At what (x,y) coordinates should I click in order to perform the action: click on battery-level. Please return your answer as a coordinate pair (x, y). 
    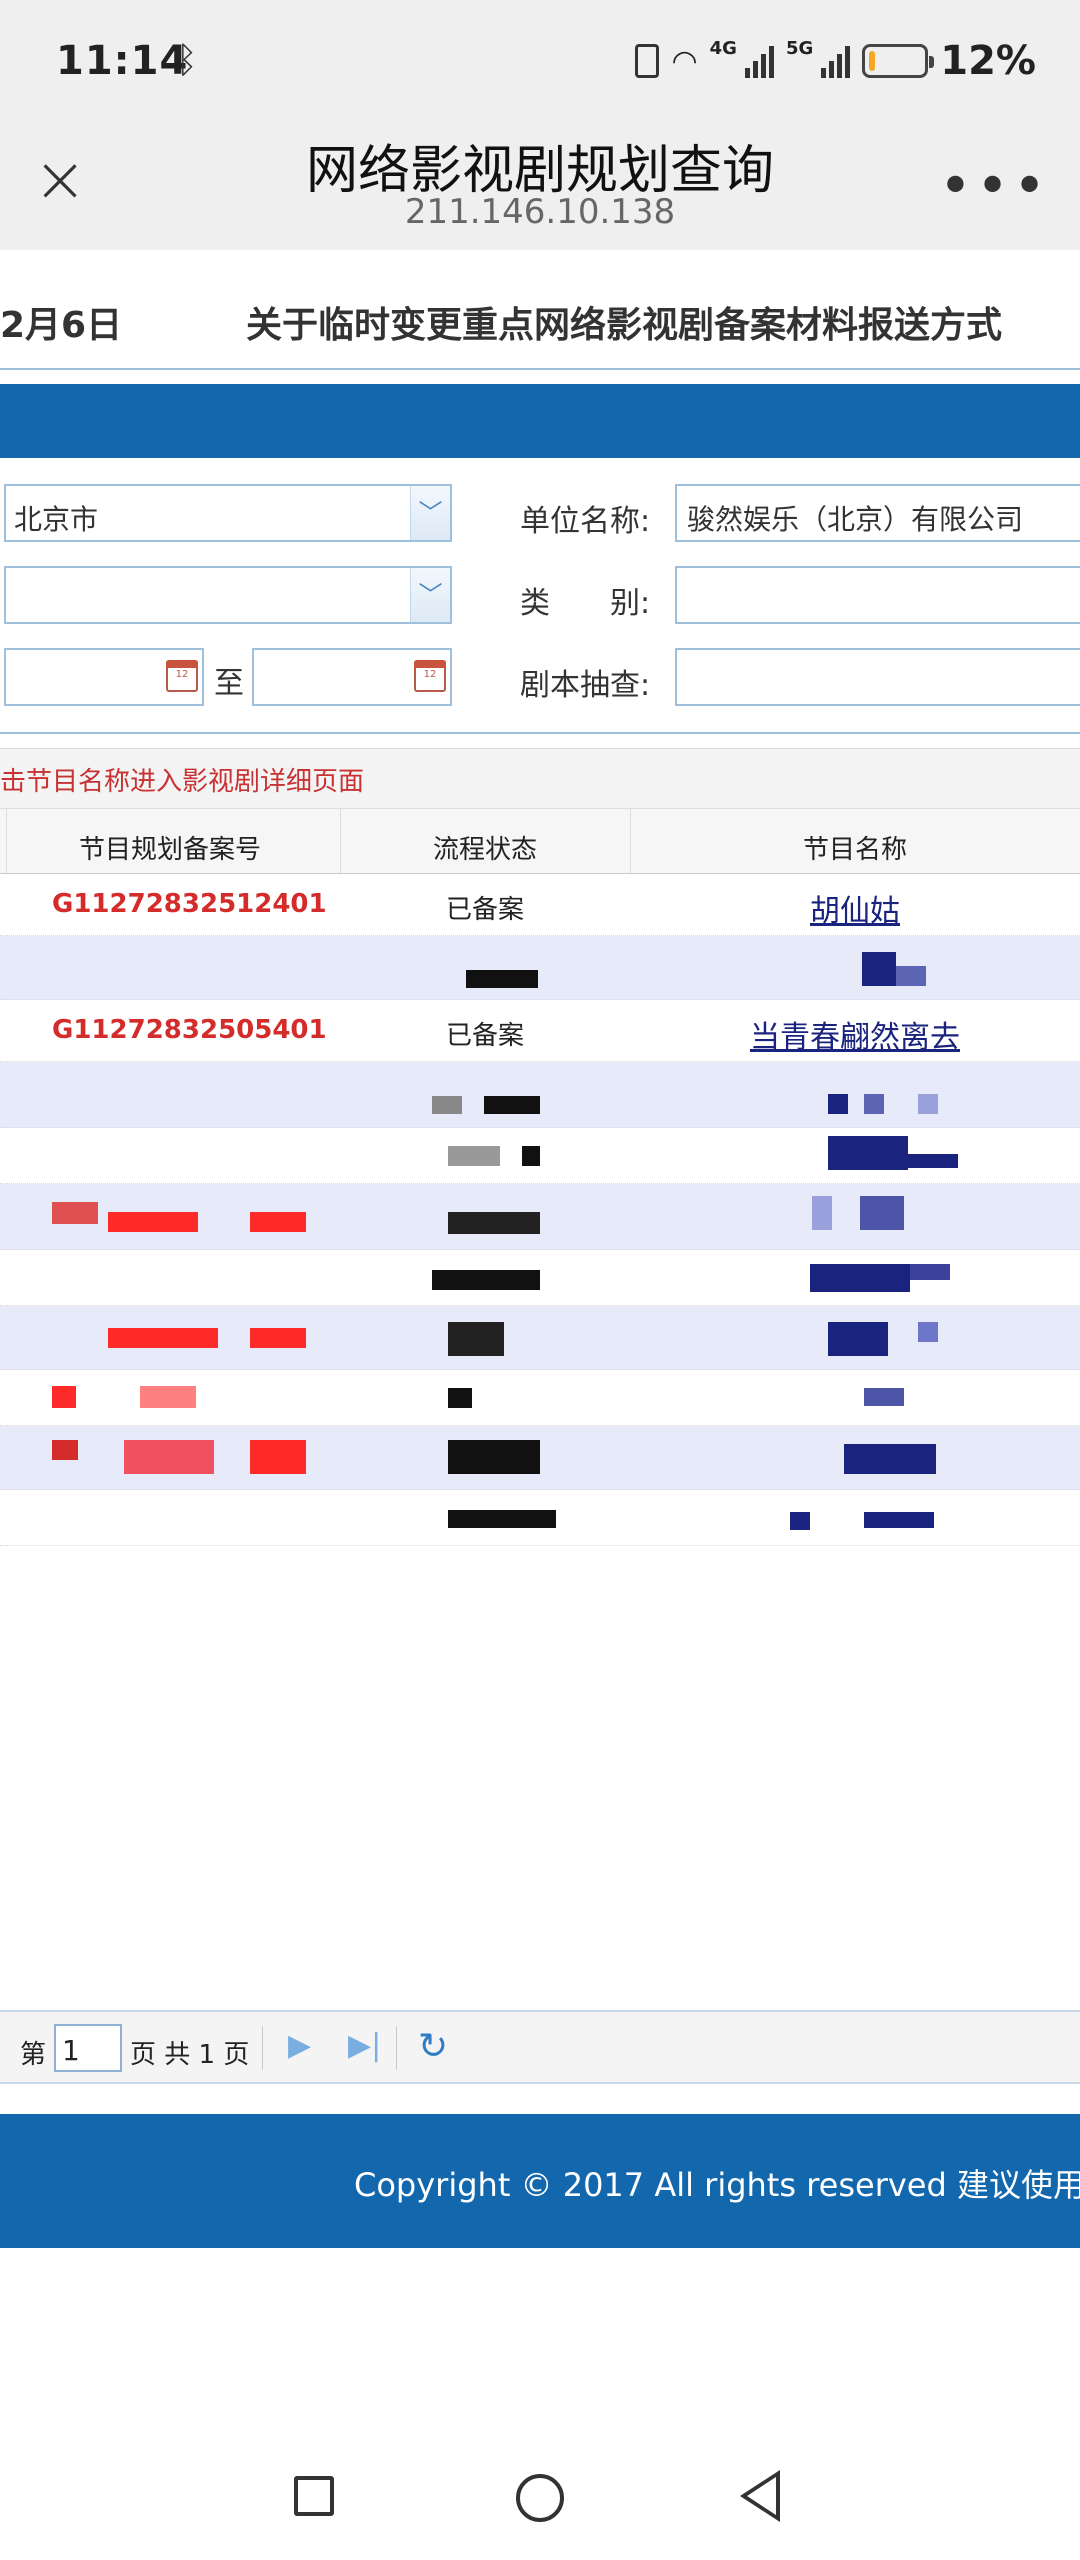
    Looking at the image, I should click on (872, 61).